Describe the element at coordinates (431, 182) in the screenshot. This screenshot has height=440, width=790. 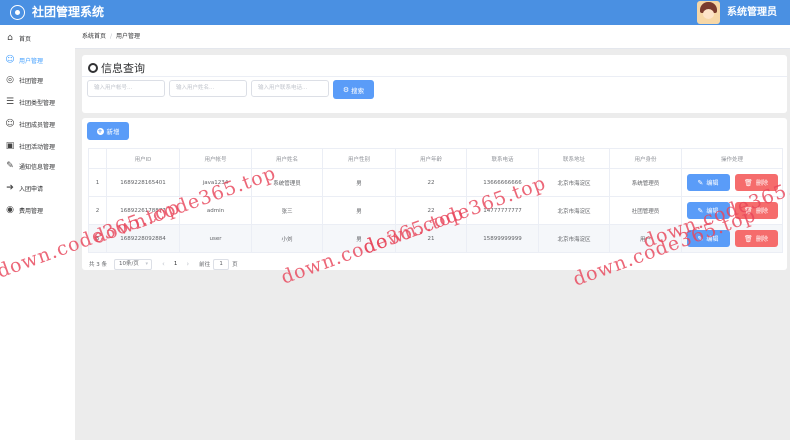
I see `cell-age: 22` at that location.